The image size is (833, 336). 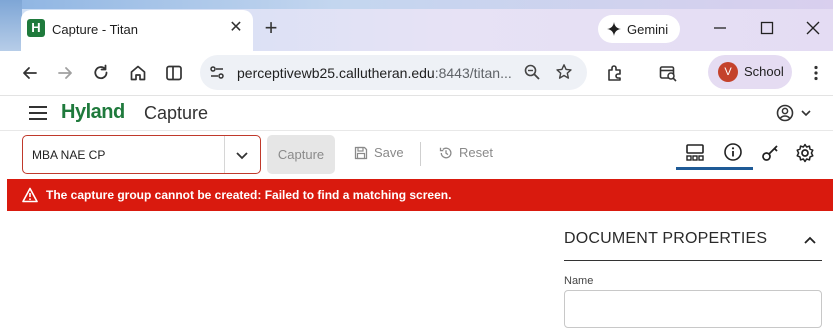 I want to click on bookmark-star-icon, so click(x=564, y=72).